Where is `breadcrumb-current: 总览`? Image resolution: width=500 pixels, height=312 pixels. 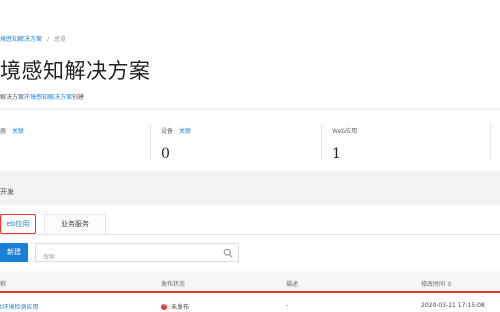 breadcrumb-current: 总览 is located at coordinates (60, 39).